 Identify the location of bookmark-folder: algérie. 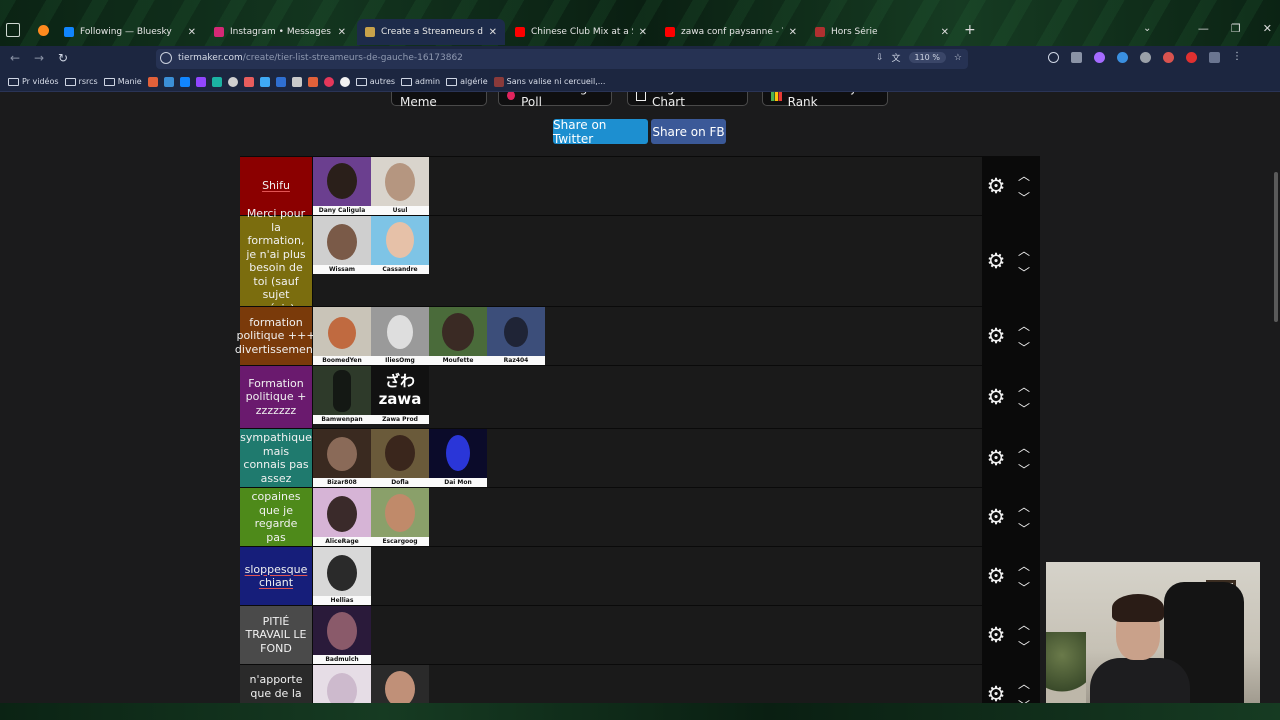
(467, 81).